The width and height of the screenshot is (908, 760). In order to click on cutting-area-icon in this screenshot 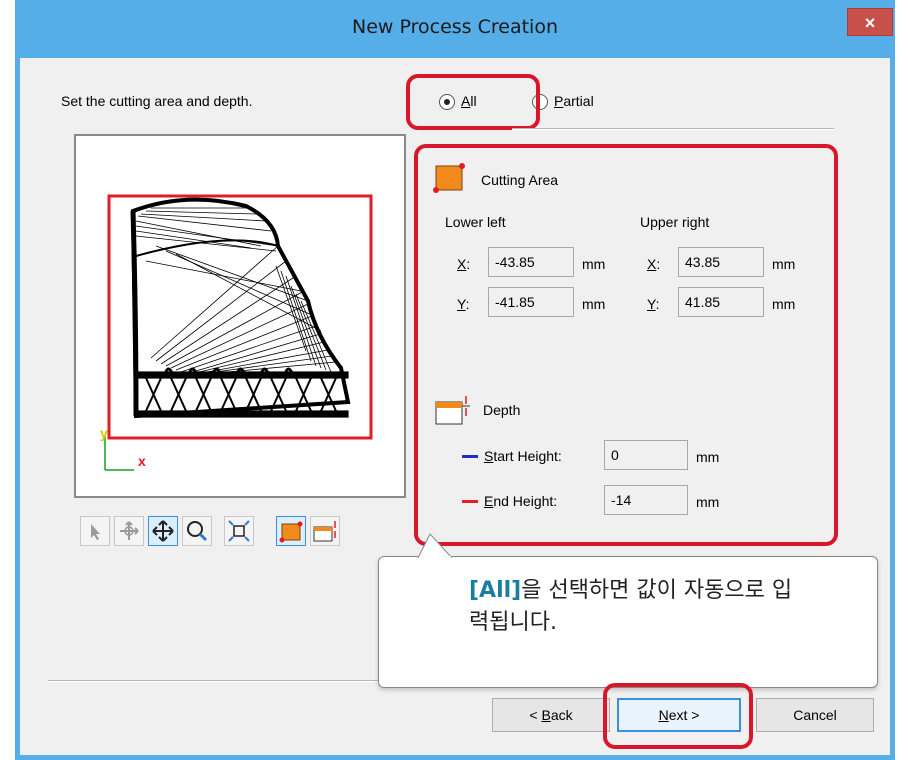, I will do `click(450, 178)`.